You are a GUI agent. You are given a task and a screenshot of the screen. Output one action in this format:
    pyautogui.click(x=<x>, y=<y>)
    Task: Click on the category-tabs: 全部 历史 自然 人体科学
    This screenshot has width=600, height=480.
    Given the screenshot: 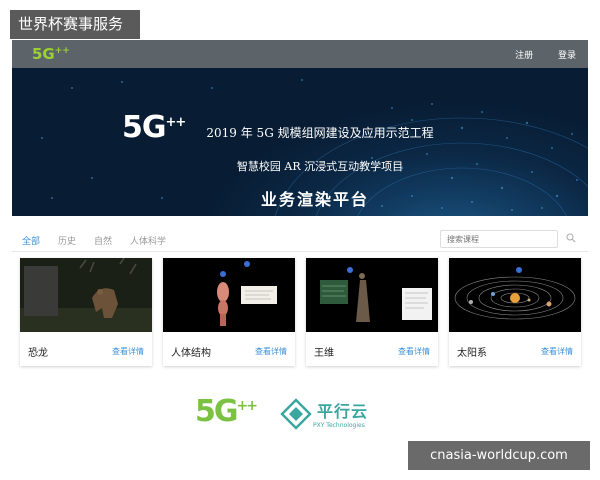 What is the action you would take?
    pyautogui.click(x=300, y=240)
    